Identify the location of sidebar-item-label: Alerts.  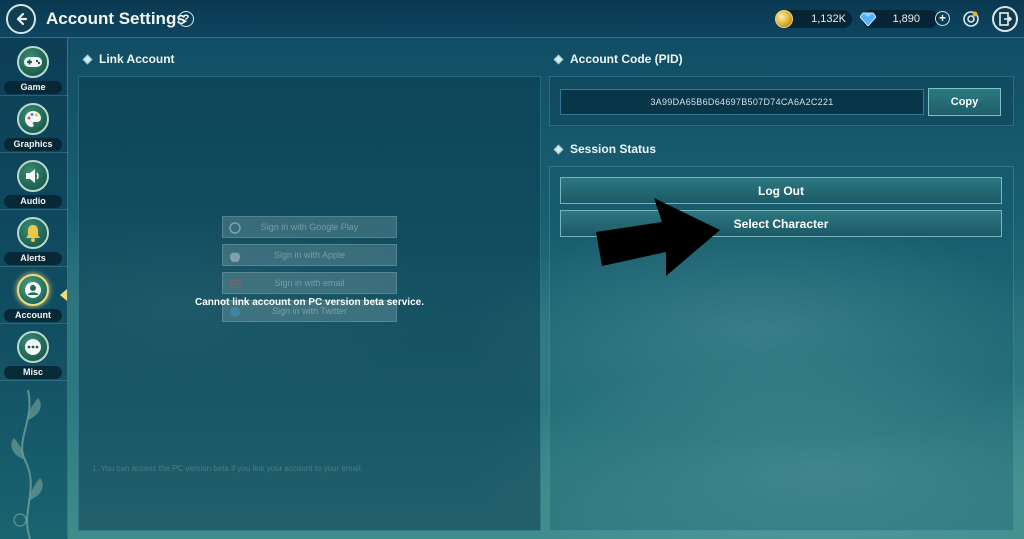
(33, 258).